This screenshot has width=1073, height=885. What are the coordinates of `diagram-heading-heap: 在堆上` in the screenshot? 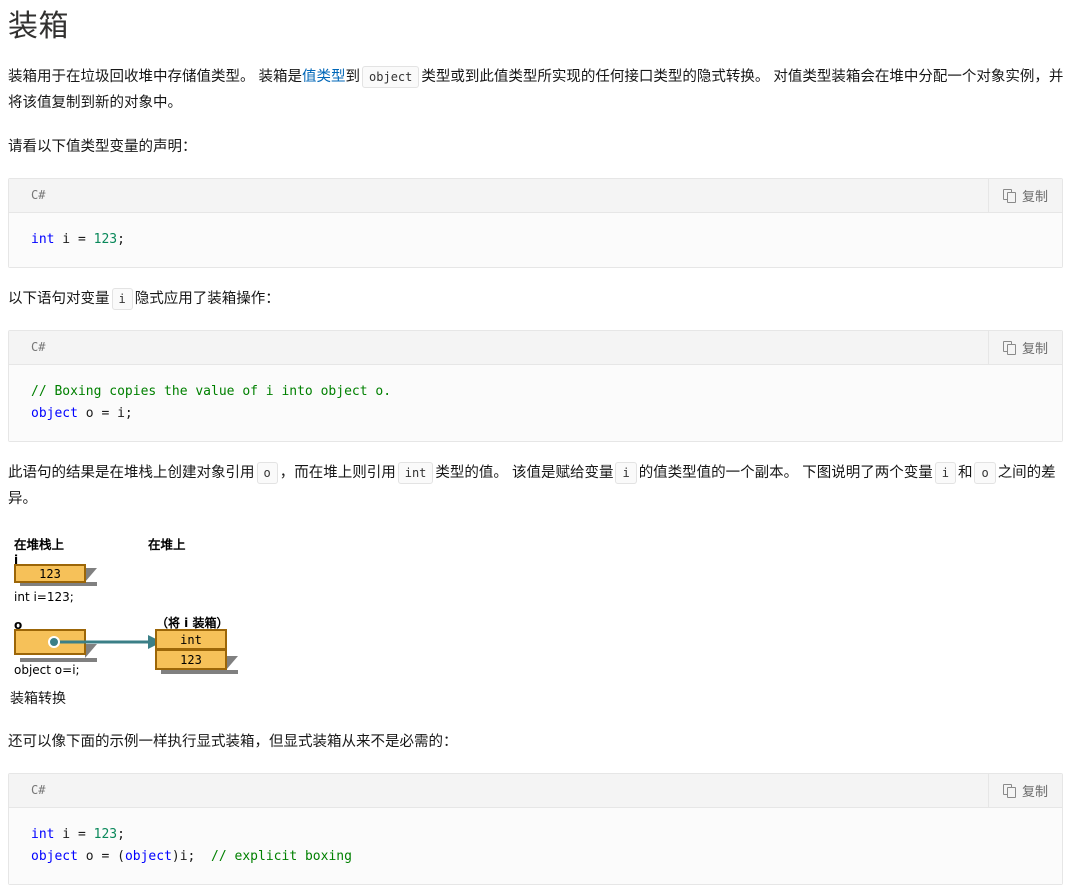 It's located at (167, 544).